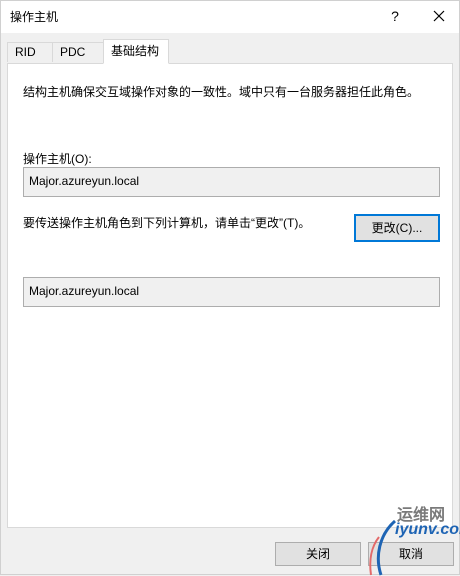  Describe the element at coordinates (57, 159) in the screenshot. I see `owner-label: 操作主机(O):` at that location.